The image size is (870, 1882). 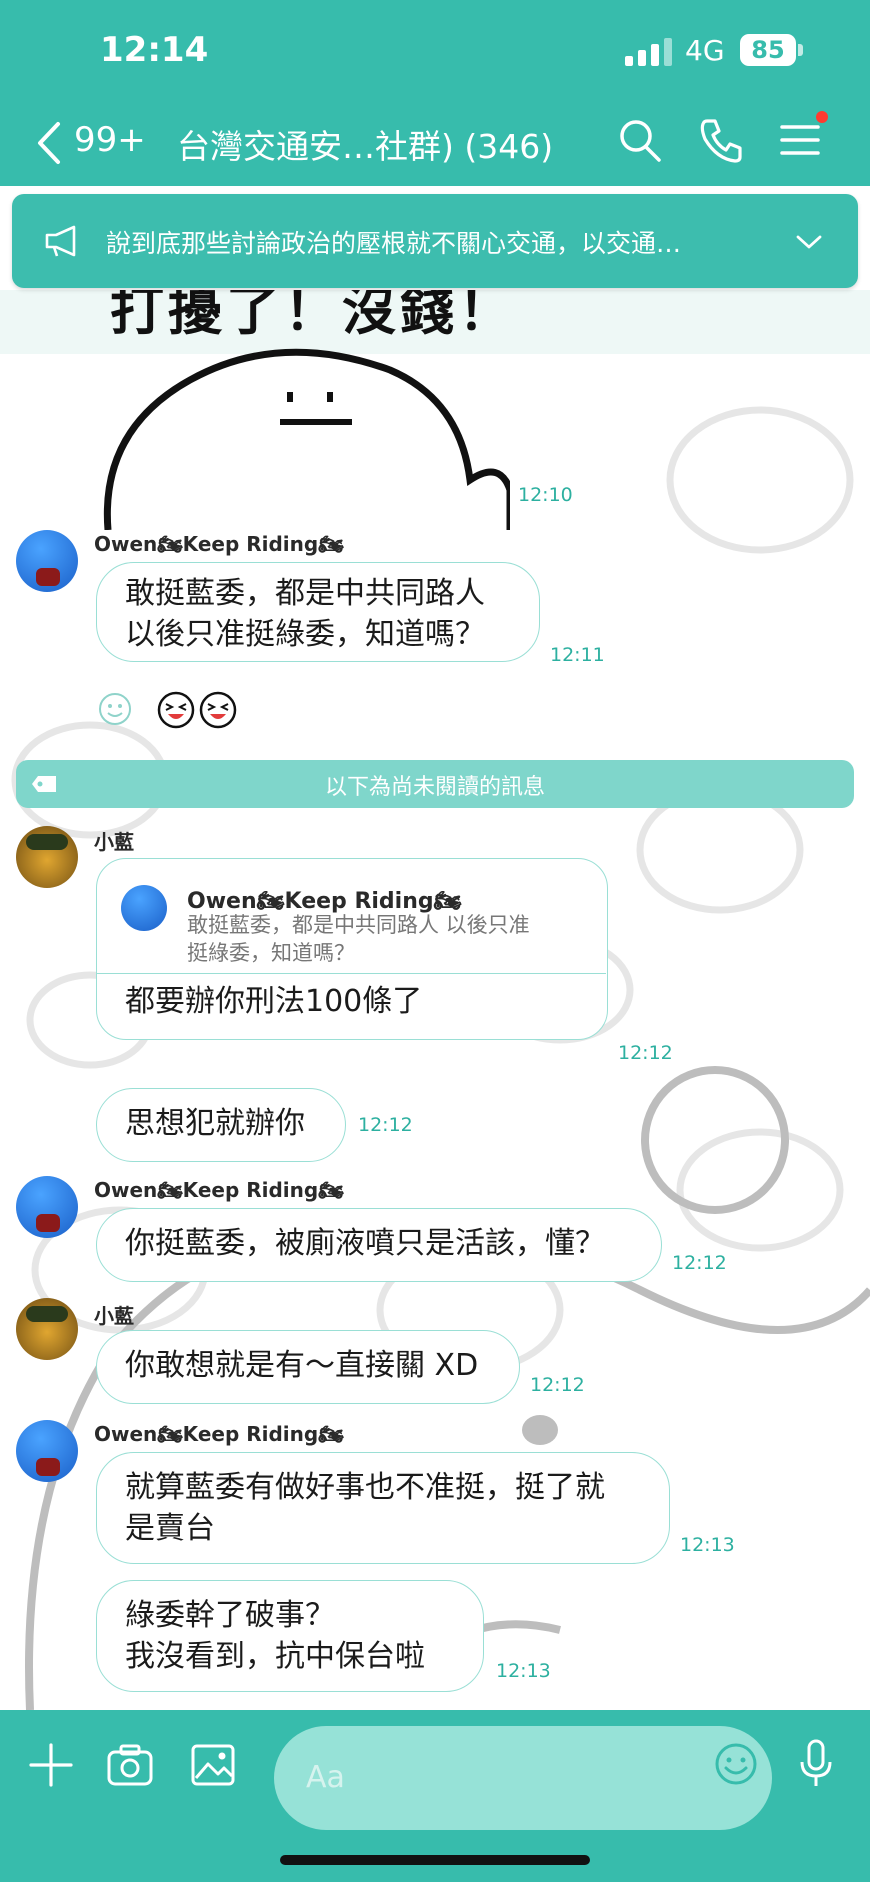 I want to click on message-time: 12:11, so click(x=577, y=655).